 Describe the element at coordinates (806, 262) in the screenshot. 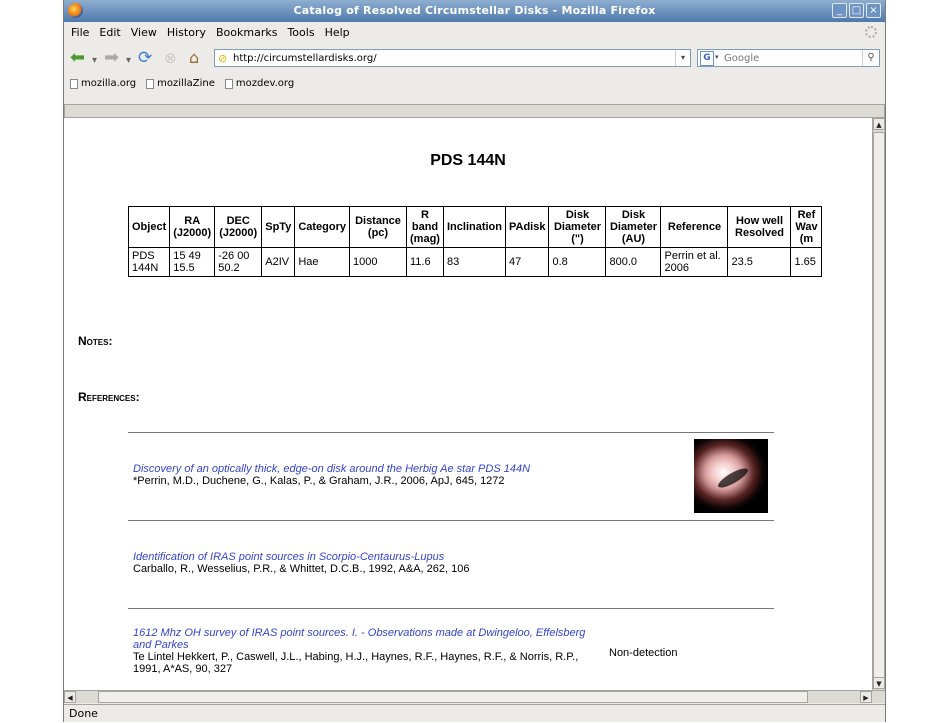

I see `cell-ref-wav: 1.65` at that location.